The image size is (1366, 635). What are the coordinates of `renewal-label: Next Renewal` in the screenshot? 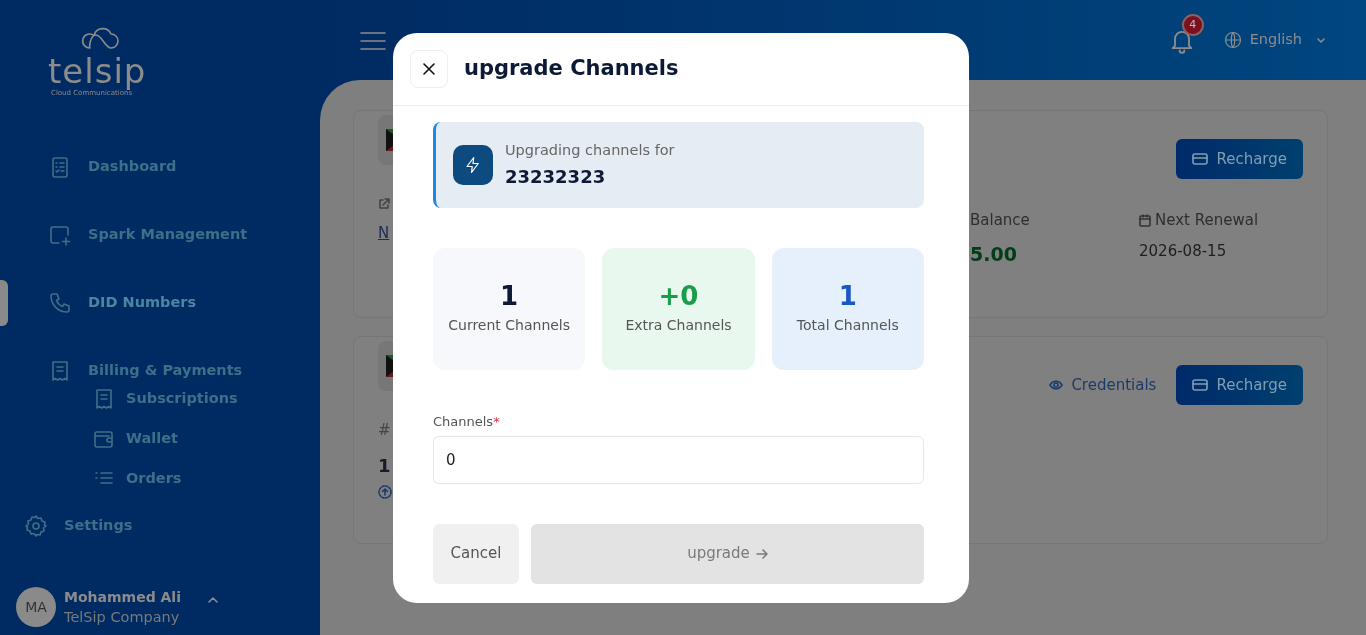 It's located at (1207, 220).